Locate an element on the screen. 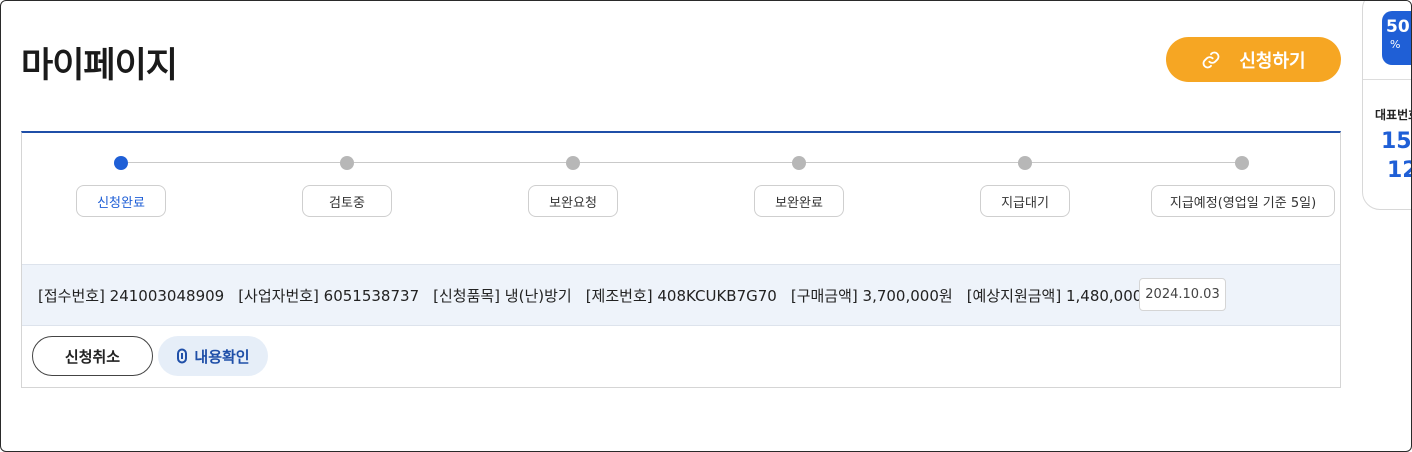  side-badge: 50 % is located at coordinates (1396, 38).